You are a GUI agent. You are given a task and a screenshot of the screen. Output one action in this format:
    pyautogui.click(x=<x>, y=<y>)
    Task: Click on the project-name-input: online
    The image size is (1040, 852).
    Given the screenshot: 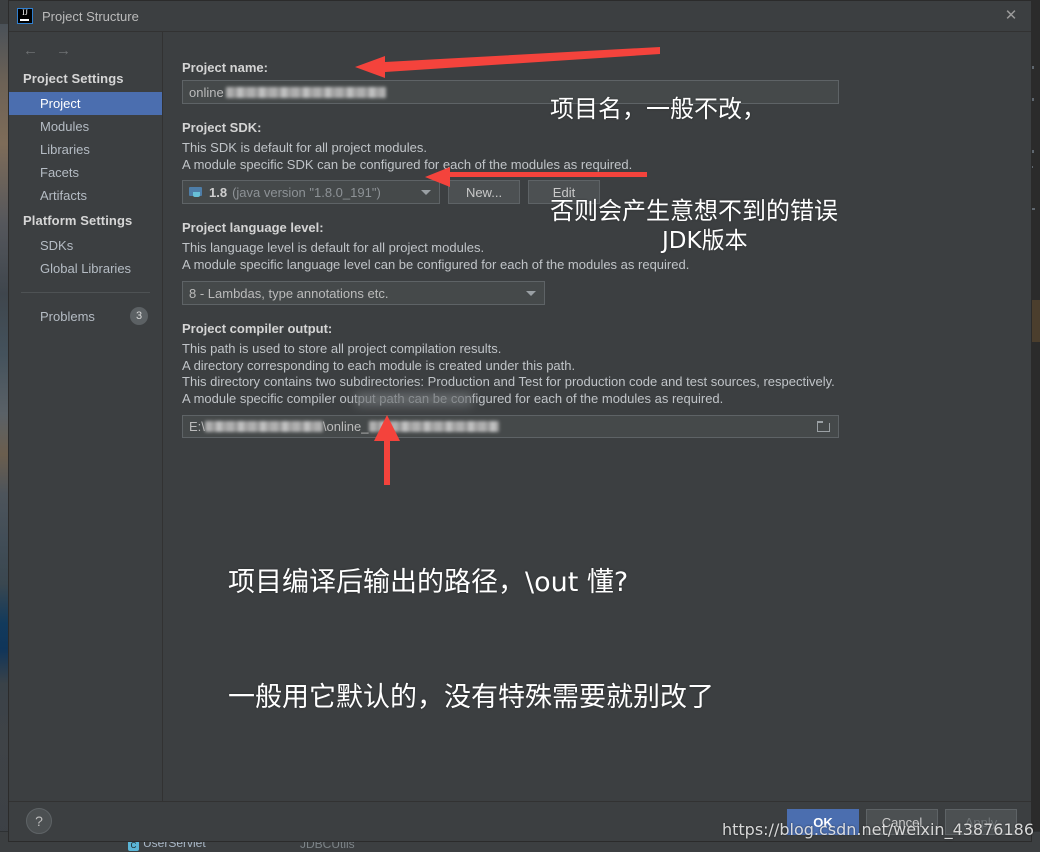 What is the action you would take?
    pyautogui.click(x=510, y=92)
    